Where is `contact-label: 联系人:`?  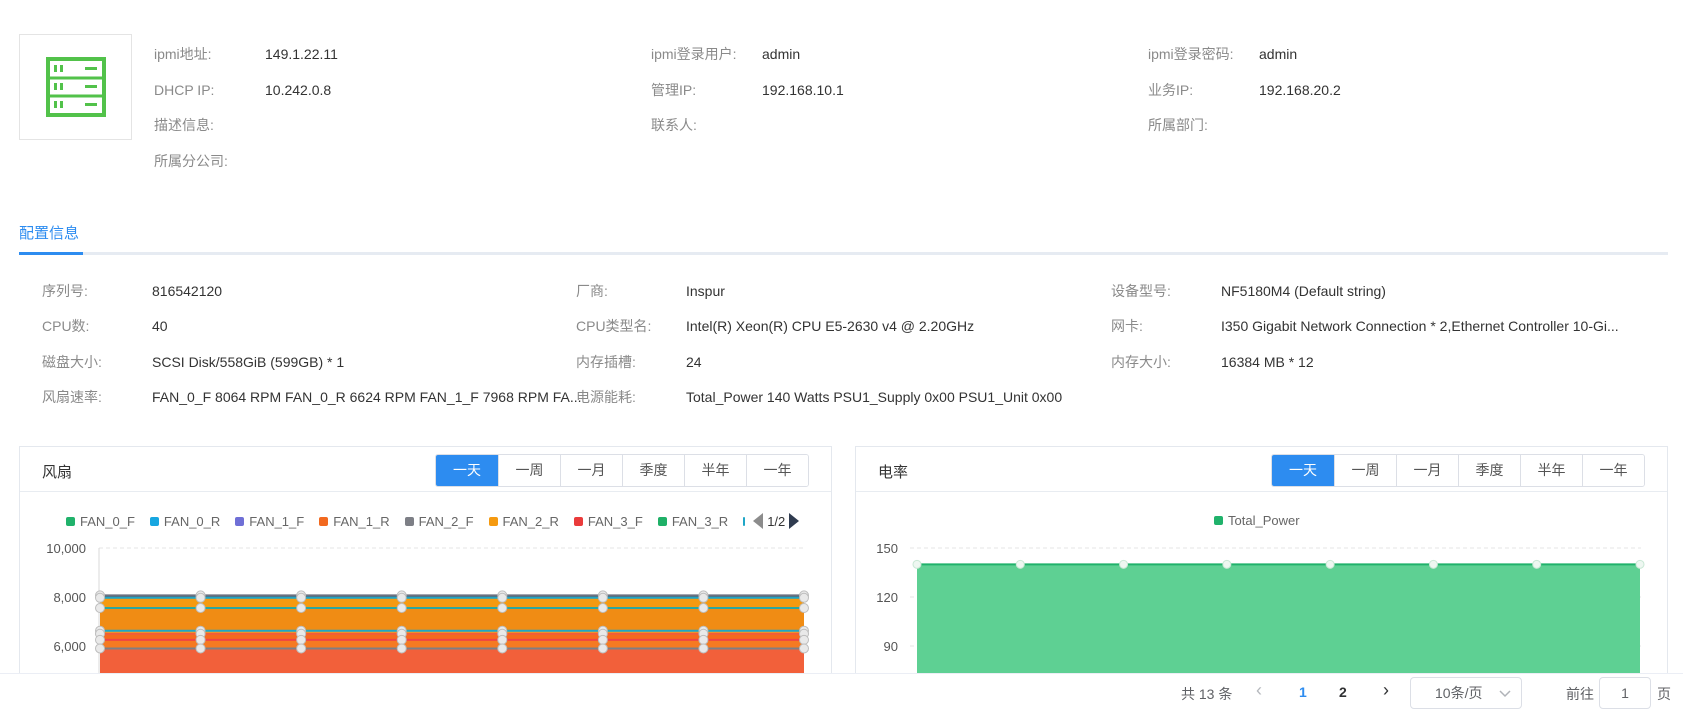 contact-label: 联系人: is located at coordinates (674, 125).